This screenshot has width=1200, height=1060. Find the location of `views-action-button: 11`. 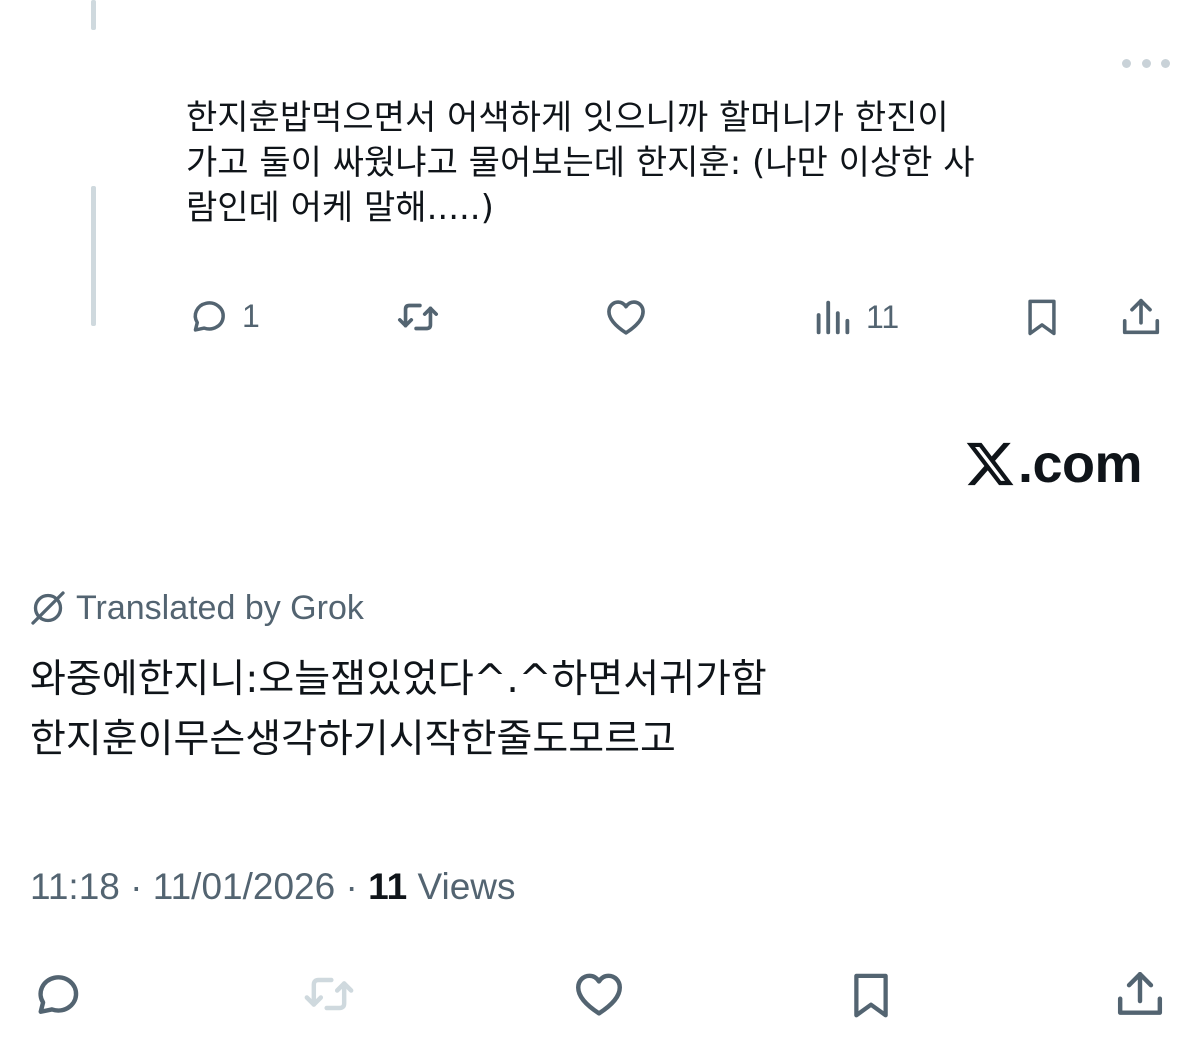

views-action-button: 11 is located at coordinates (854, 317).